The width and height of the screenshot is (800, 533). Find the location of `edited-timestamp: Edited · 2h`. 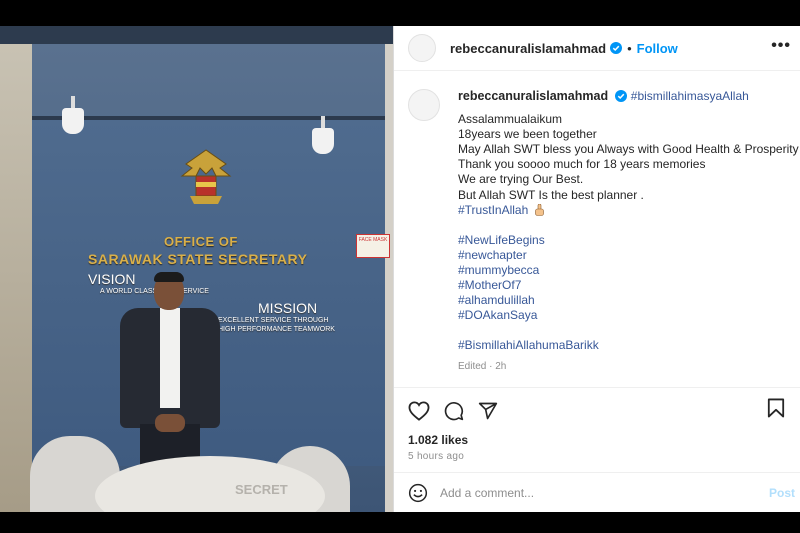

edited-timestamp: Edited · 2h is located at coordinates (482, 367).